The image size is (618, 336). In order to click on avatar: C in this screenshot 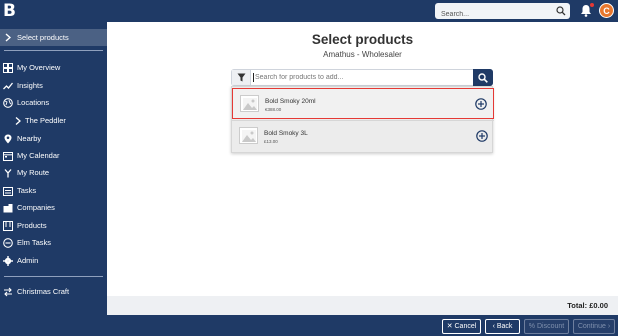, I will do `click(606, 10)`.